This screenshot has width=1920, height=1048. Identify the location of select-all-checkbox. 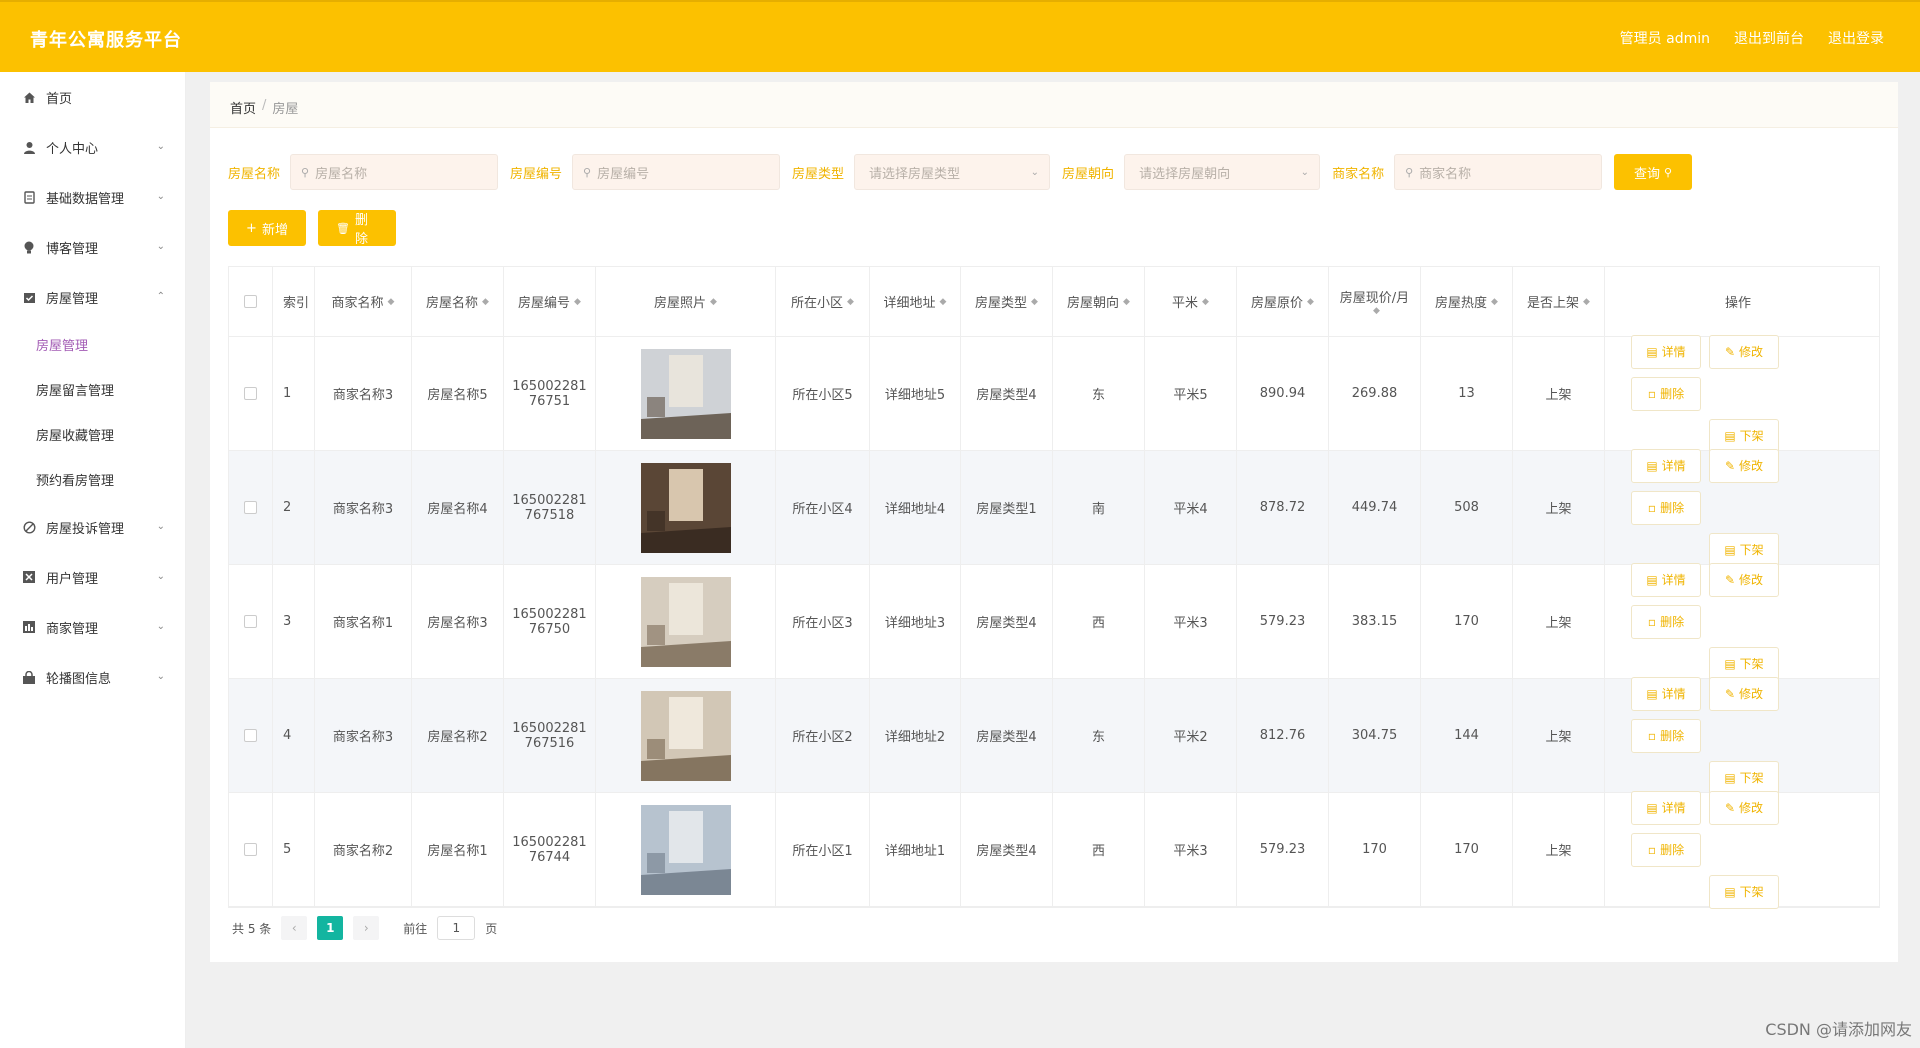
(250, 301).